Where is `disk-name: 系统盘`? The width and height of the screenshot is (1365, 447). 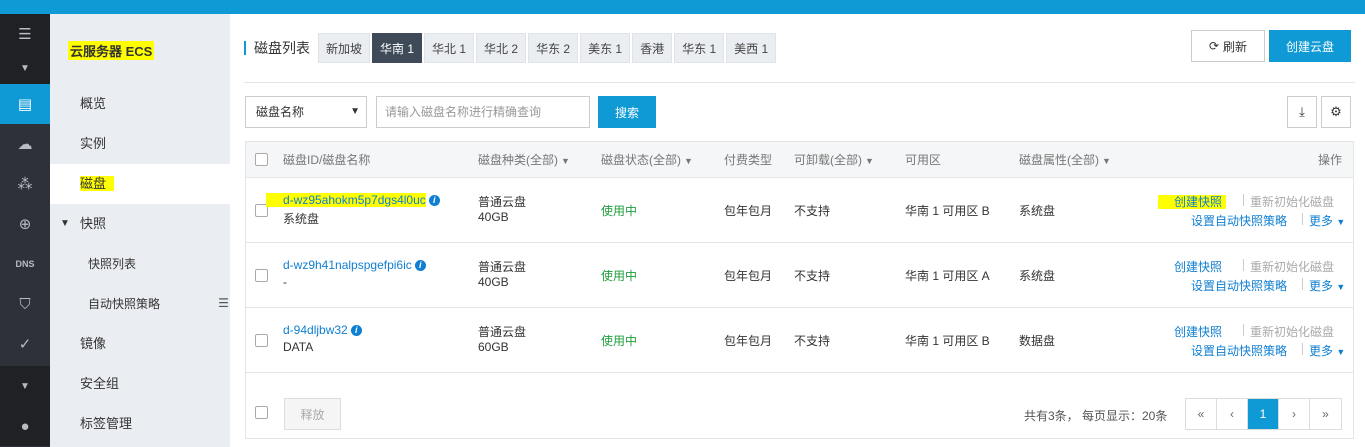
disk-name: 系统盘 is located at coordinates (301, 219).